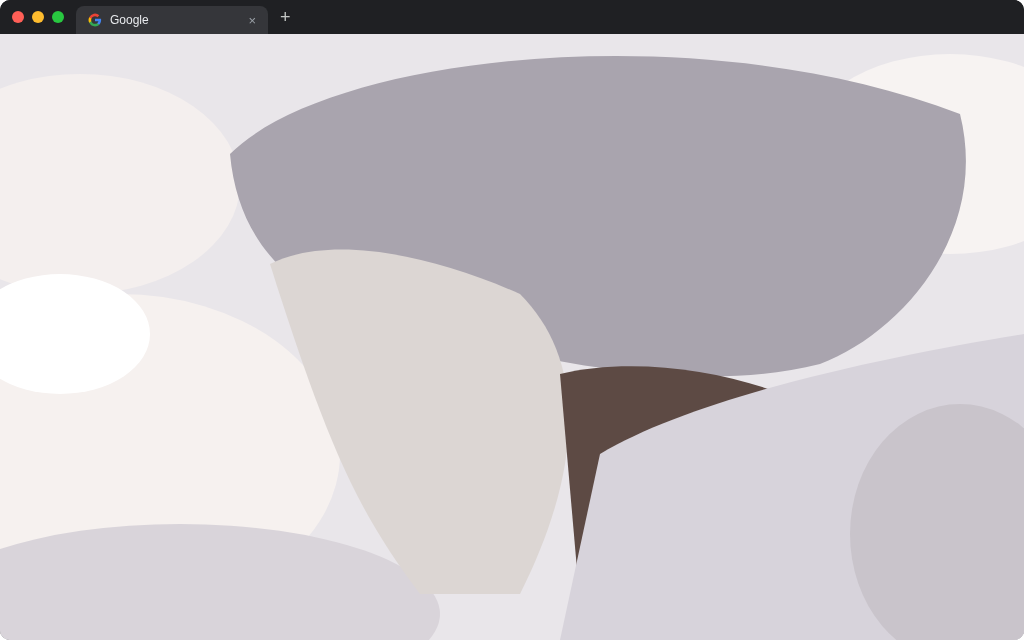  I want to click on browser-tab: Google ×, so click(172, 20).